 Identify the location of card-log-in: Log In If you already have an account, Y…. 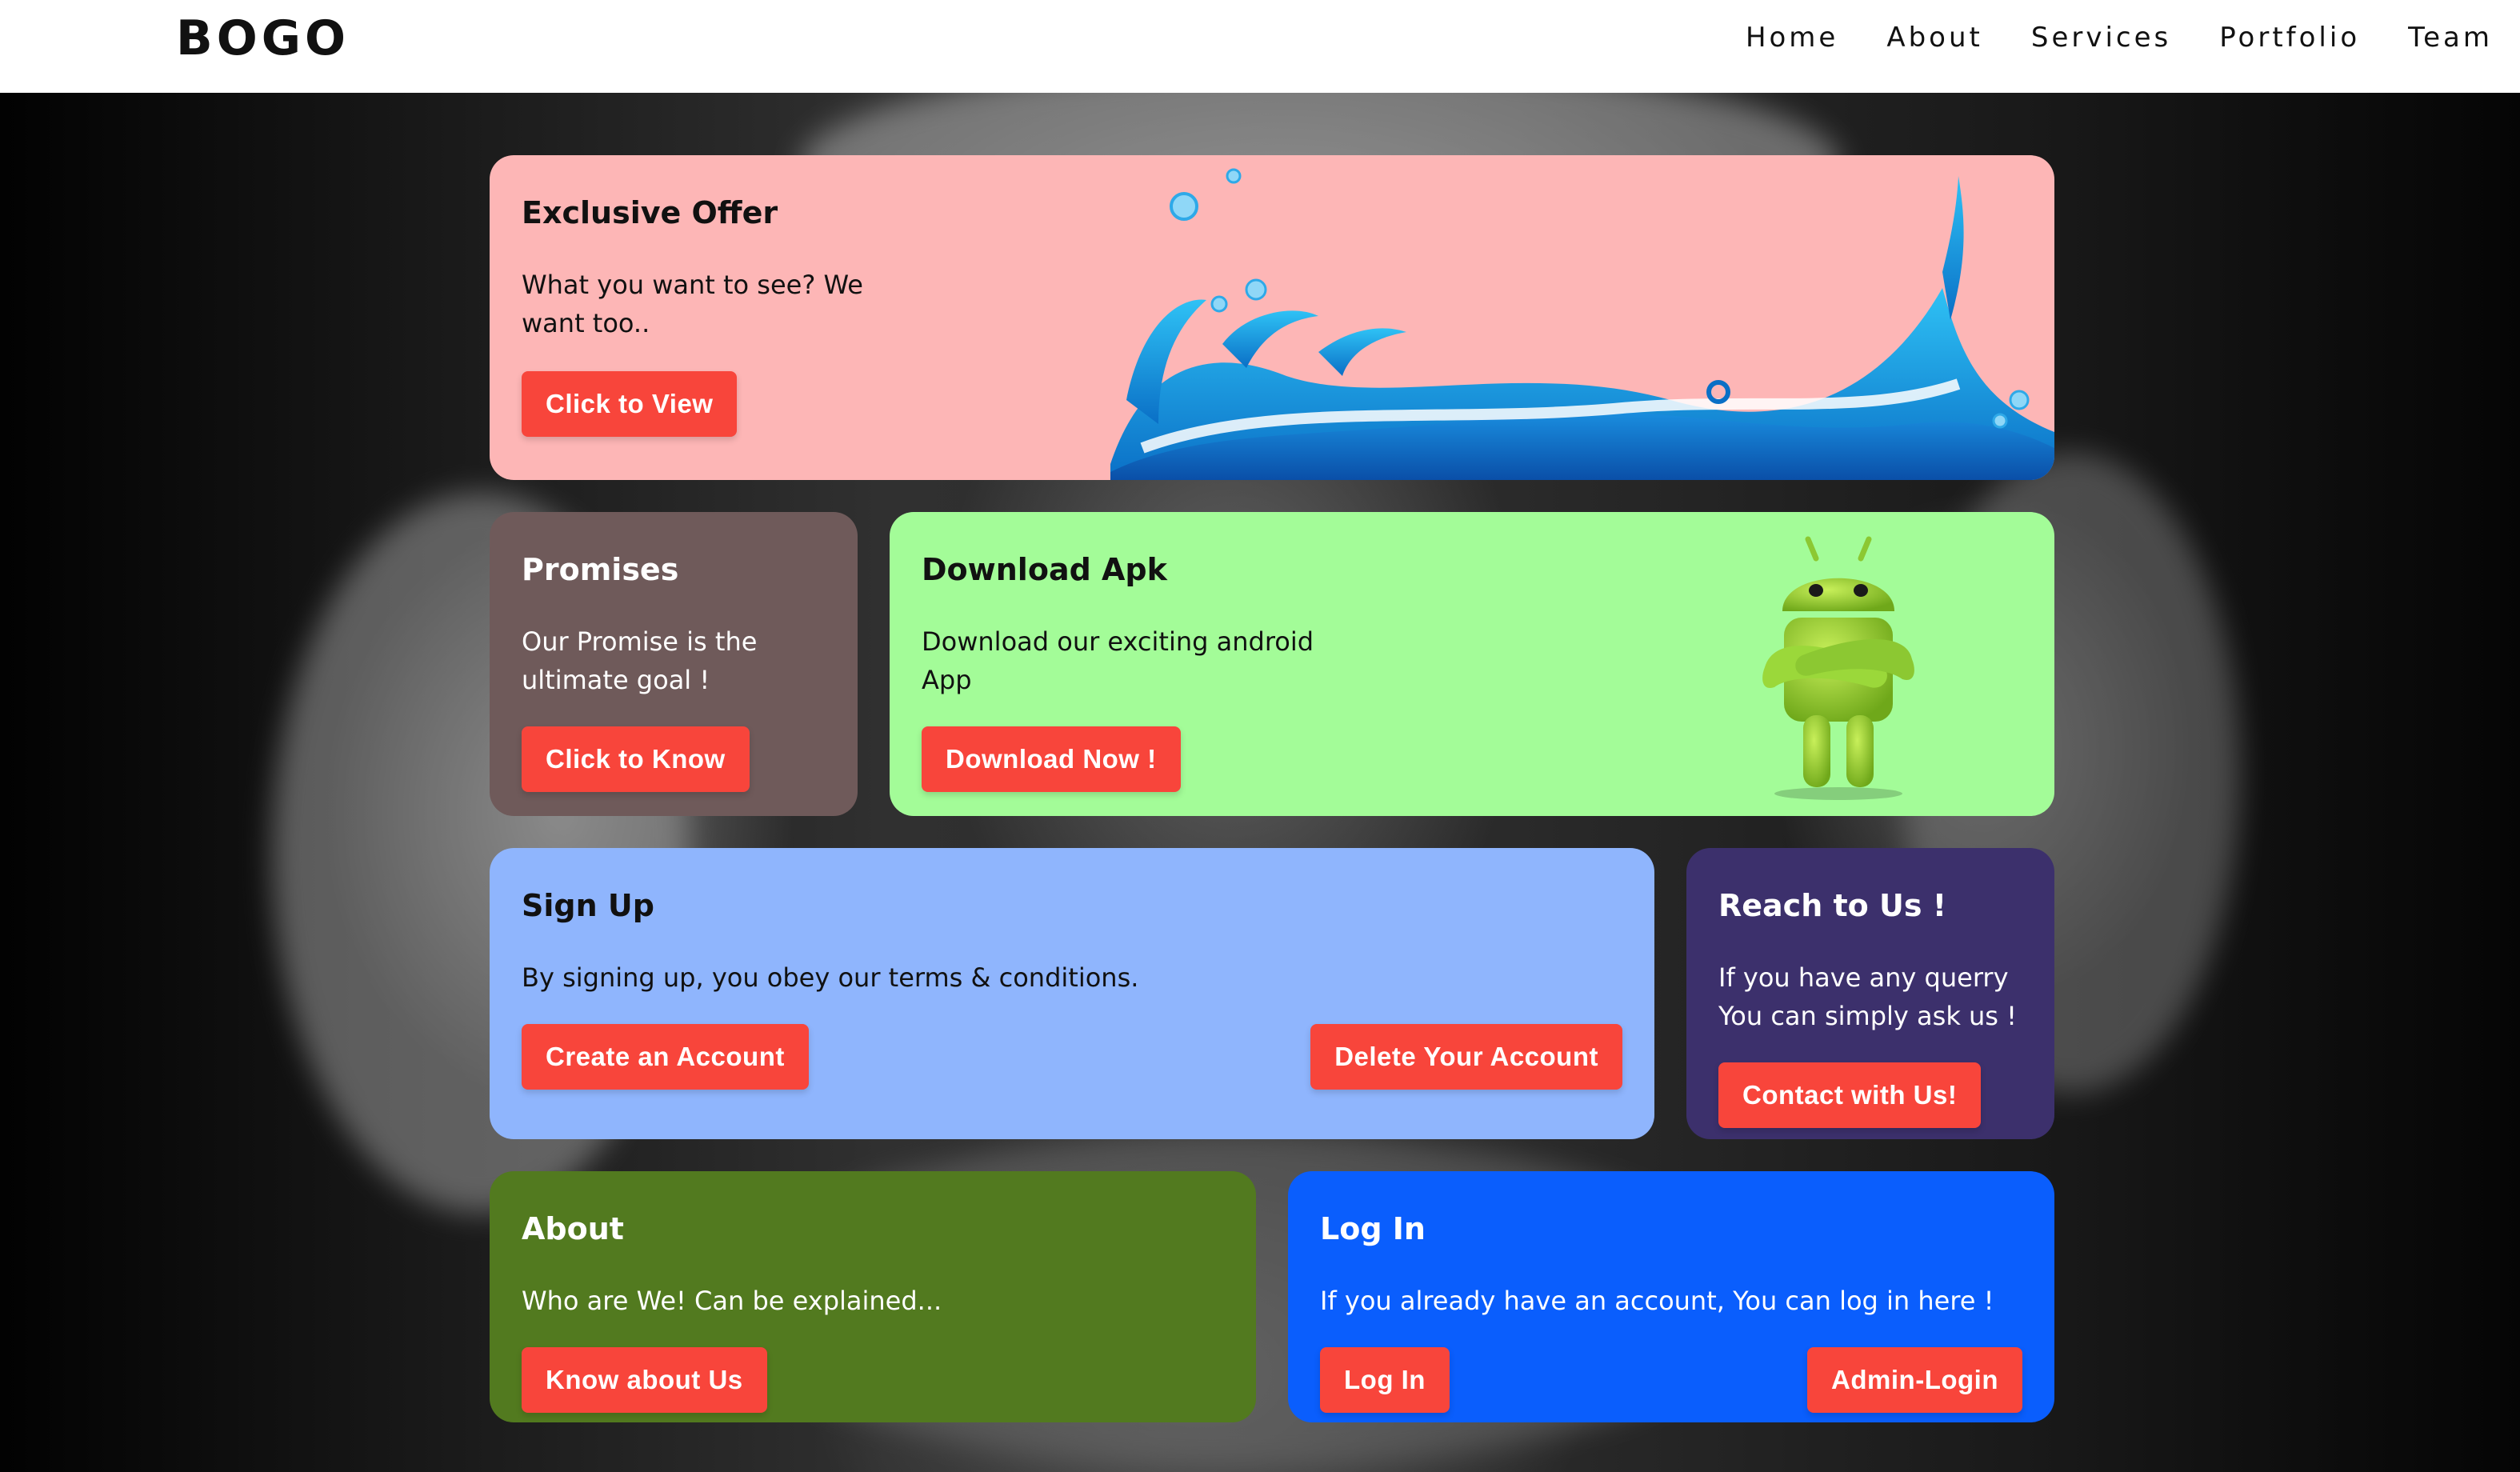
(1671, 1296).